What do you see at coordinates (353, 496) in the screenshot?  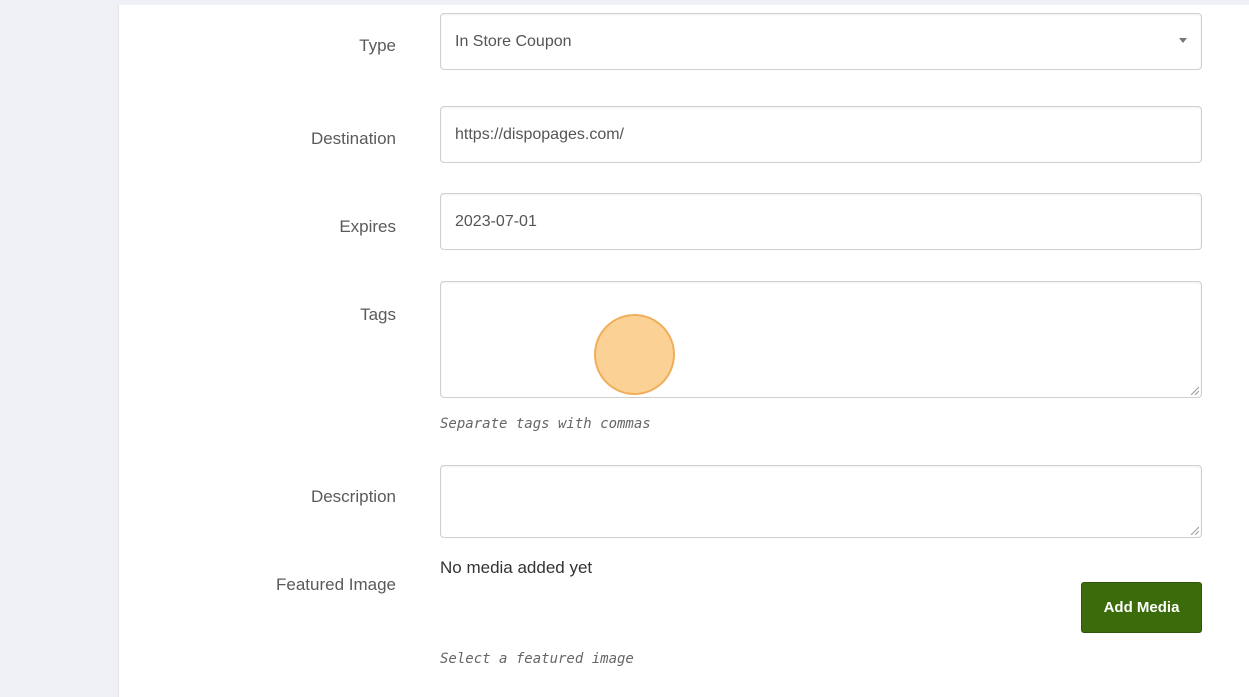 I see `description-label: Description` at bounding box center [353, 496].